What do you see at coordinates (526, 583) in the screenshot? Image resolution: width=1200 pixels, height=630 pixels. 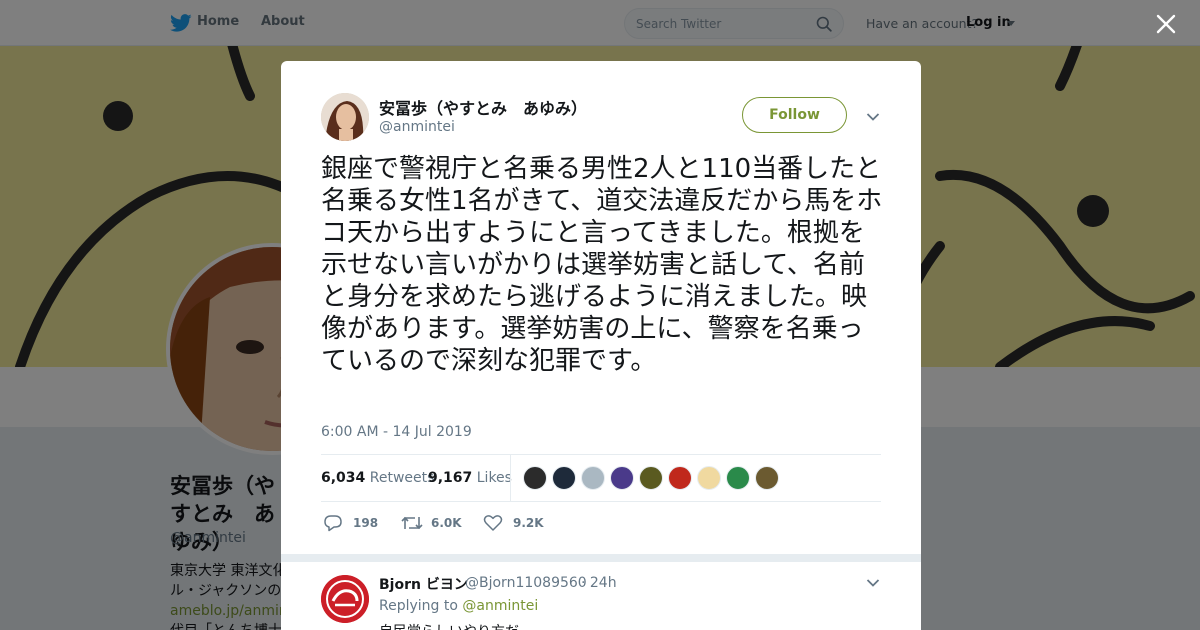 I see `reply-author-handle: @Bjorn11089560` at bounding box center [526, 583].